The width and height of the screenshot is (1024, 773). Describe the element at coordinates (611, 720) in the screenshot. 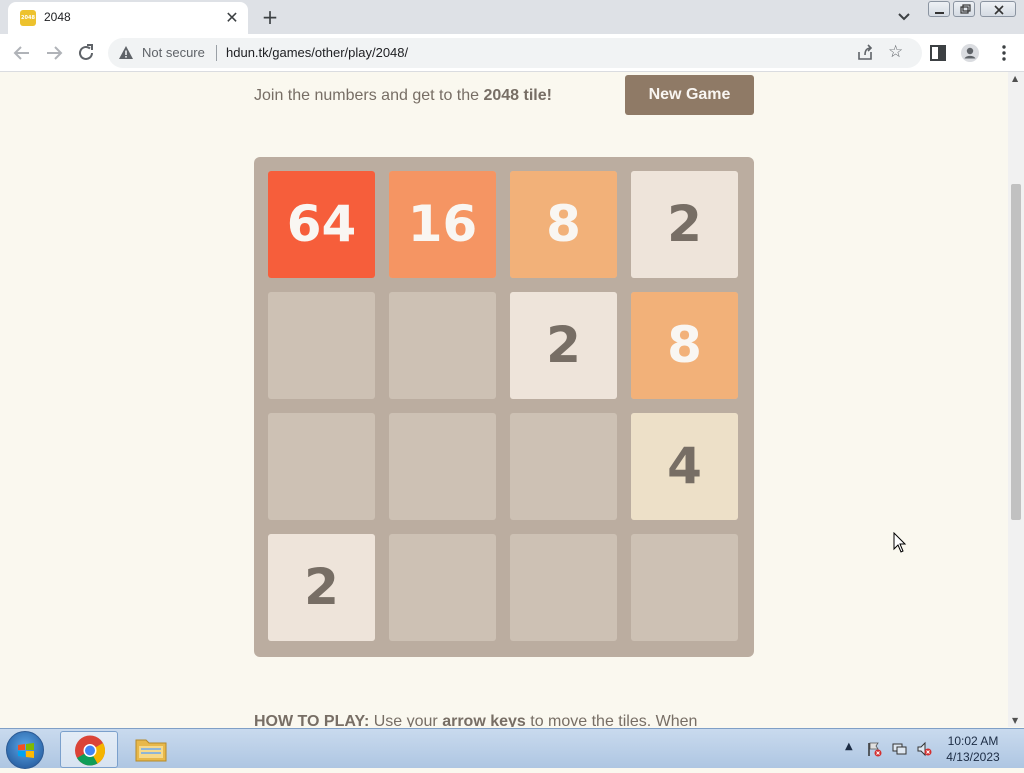

I see `howto-text-cont: to move the tiles. When` at that location.